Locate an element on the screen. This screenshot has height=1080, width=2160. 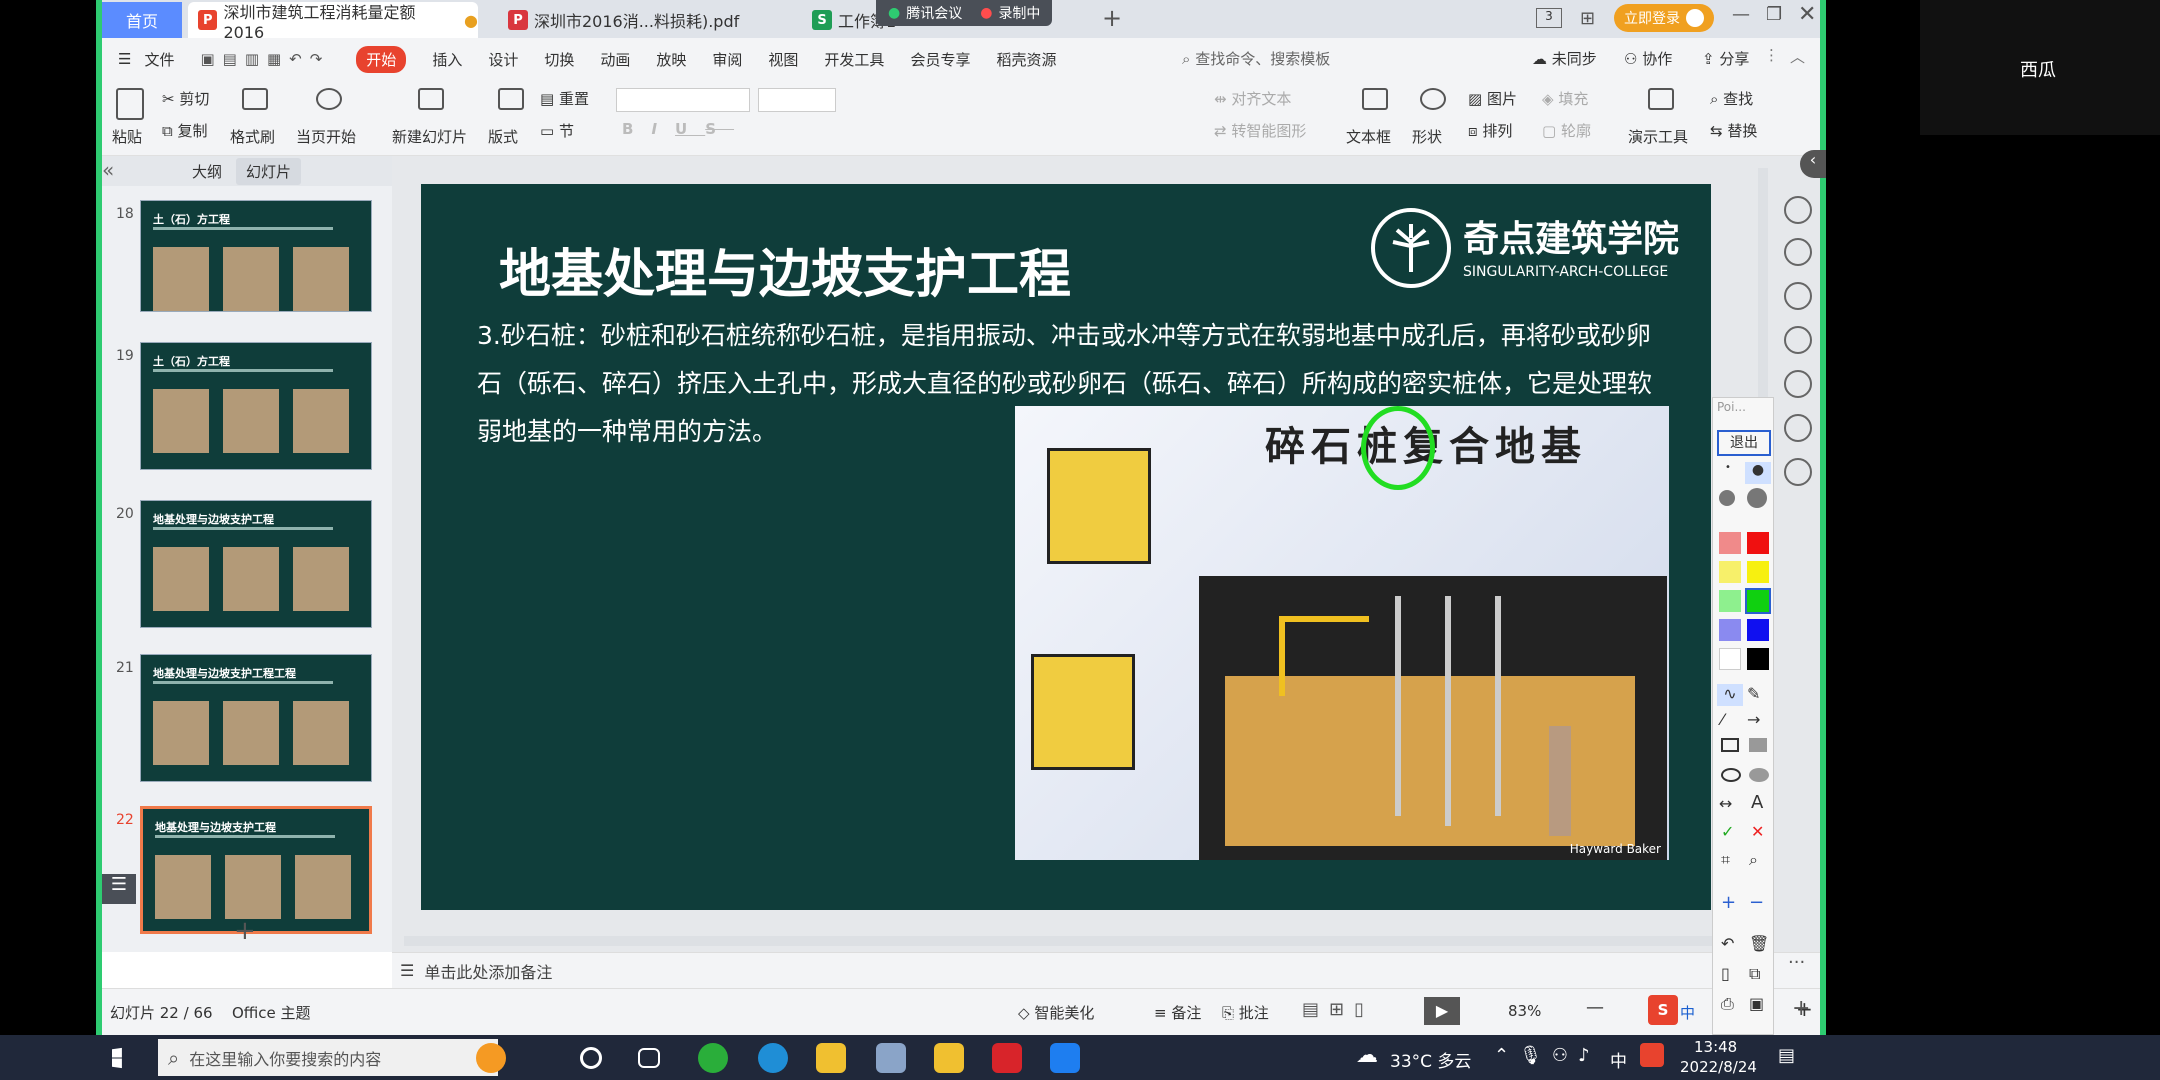
sync-status: ☁ 未同步 is located at coordinates (1564, 58).